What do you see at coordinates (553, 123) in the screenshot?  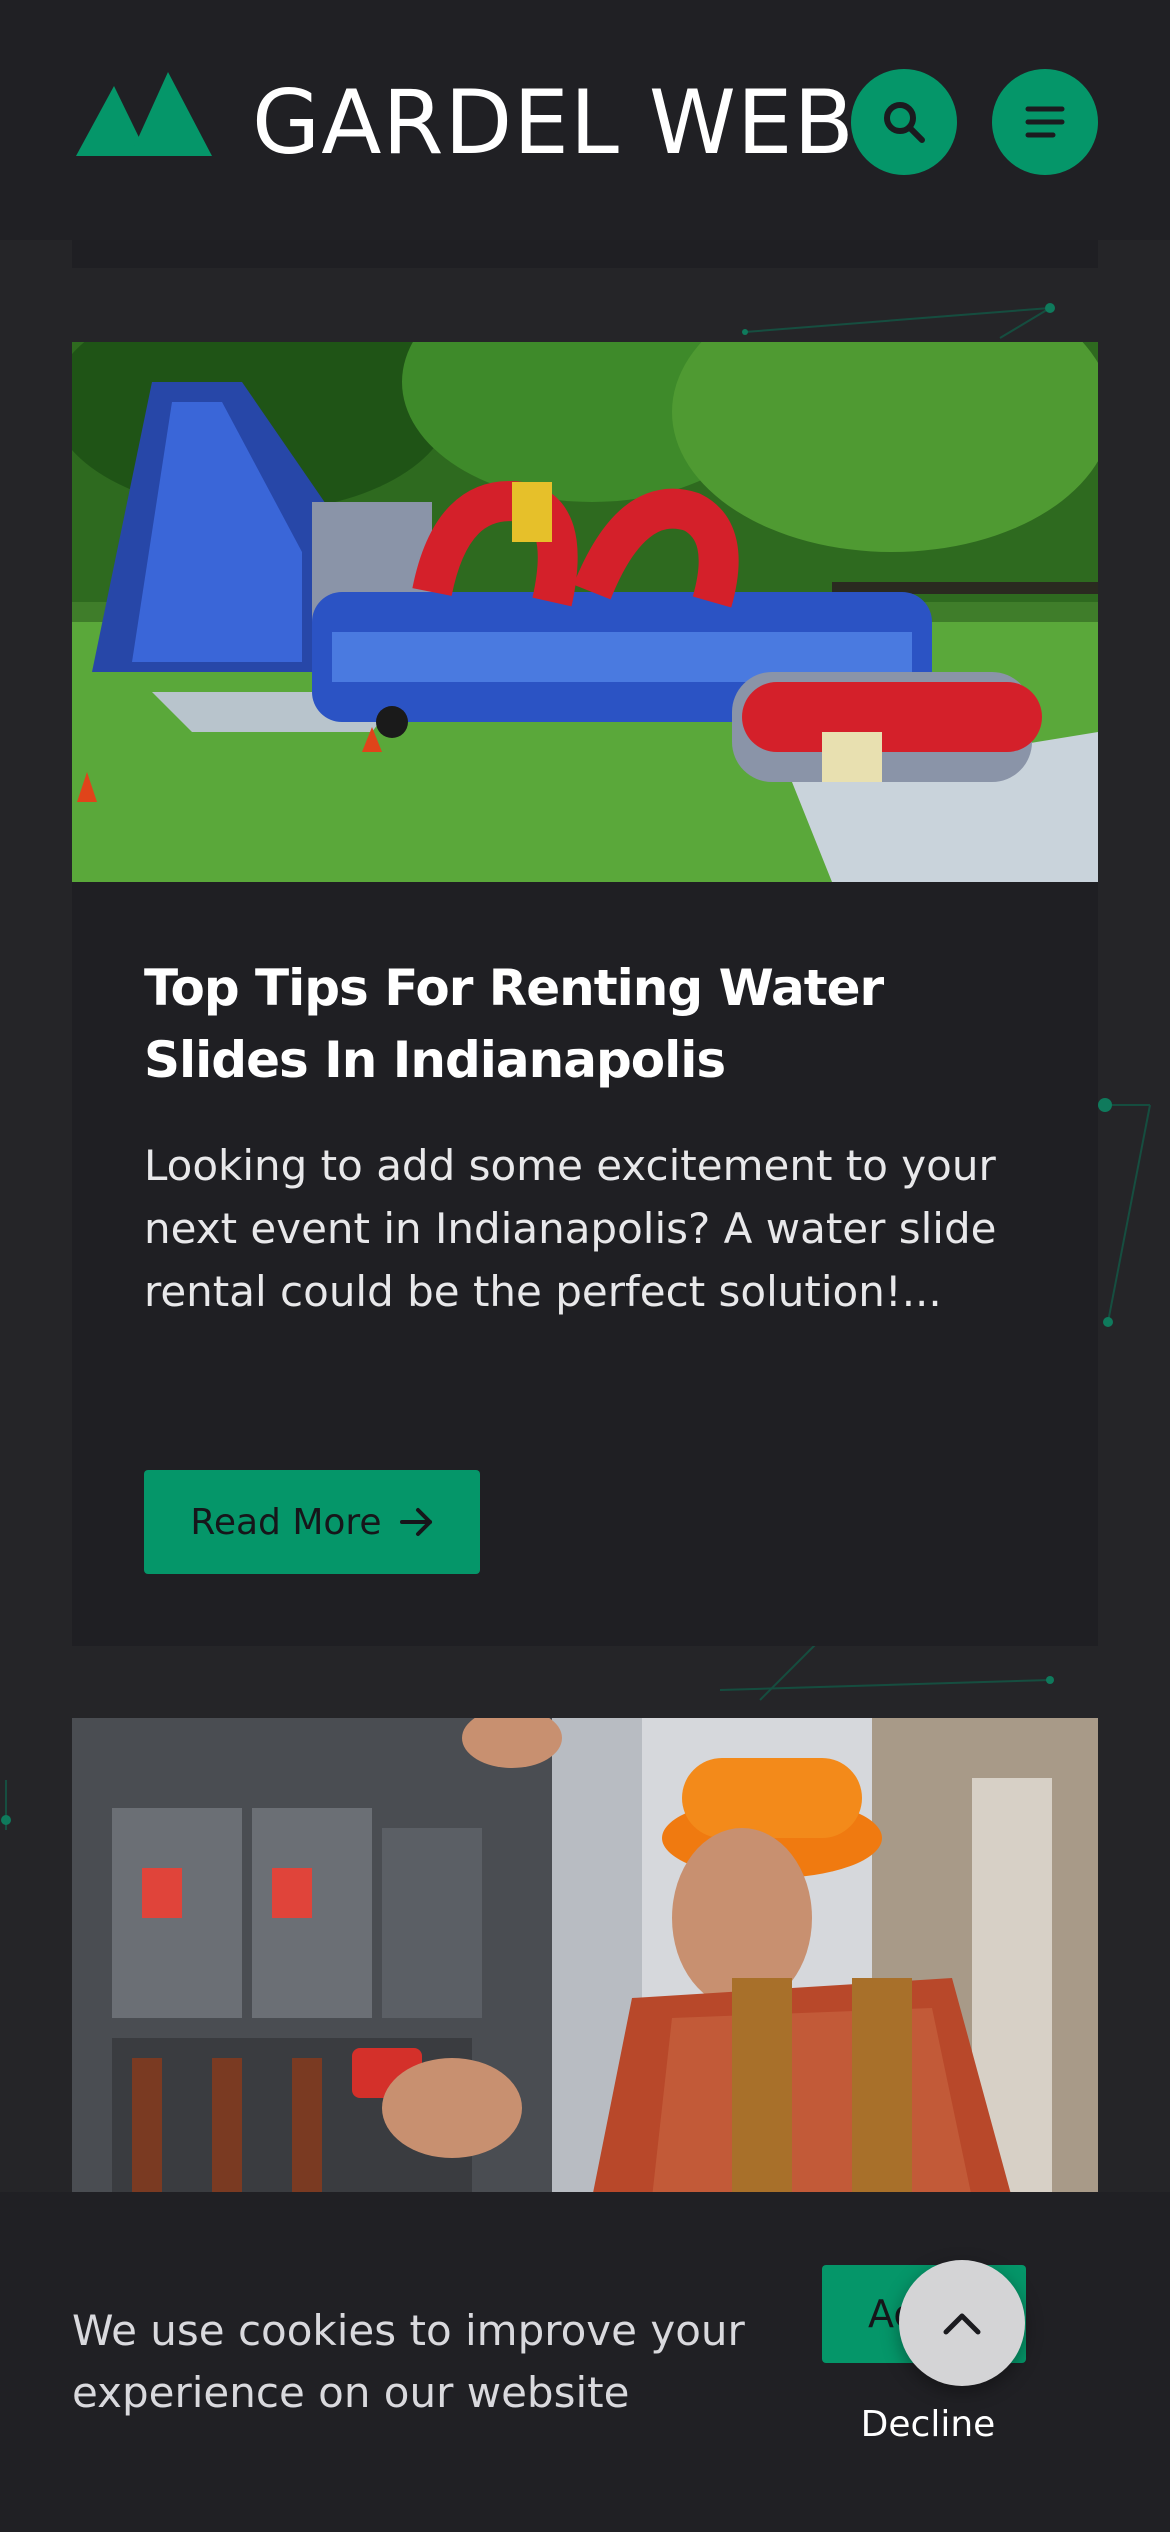 I see `site-title: GARDEL WEB` at bounding box center [553, 123].